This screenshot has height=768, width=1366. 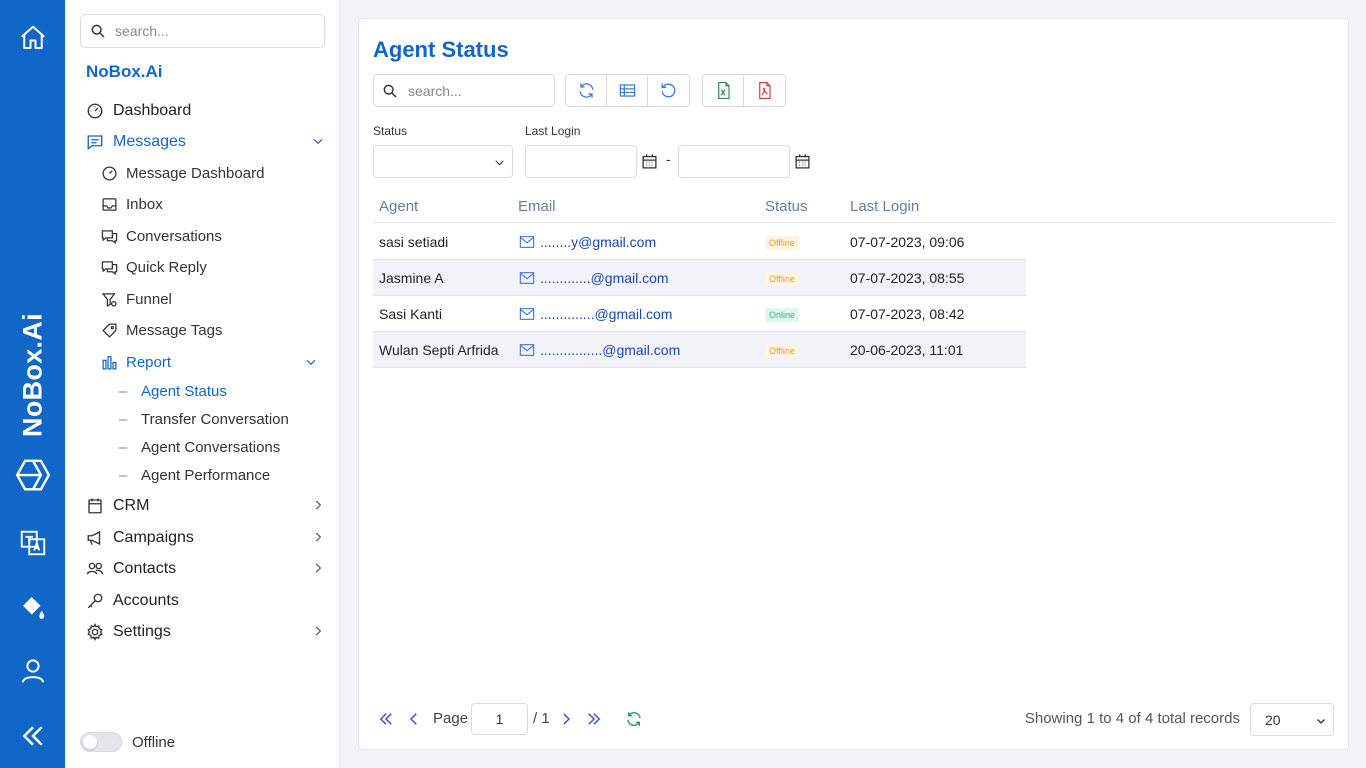 I want to click on pdf-icon, so click(x=765, y=90).